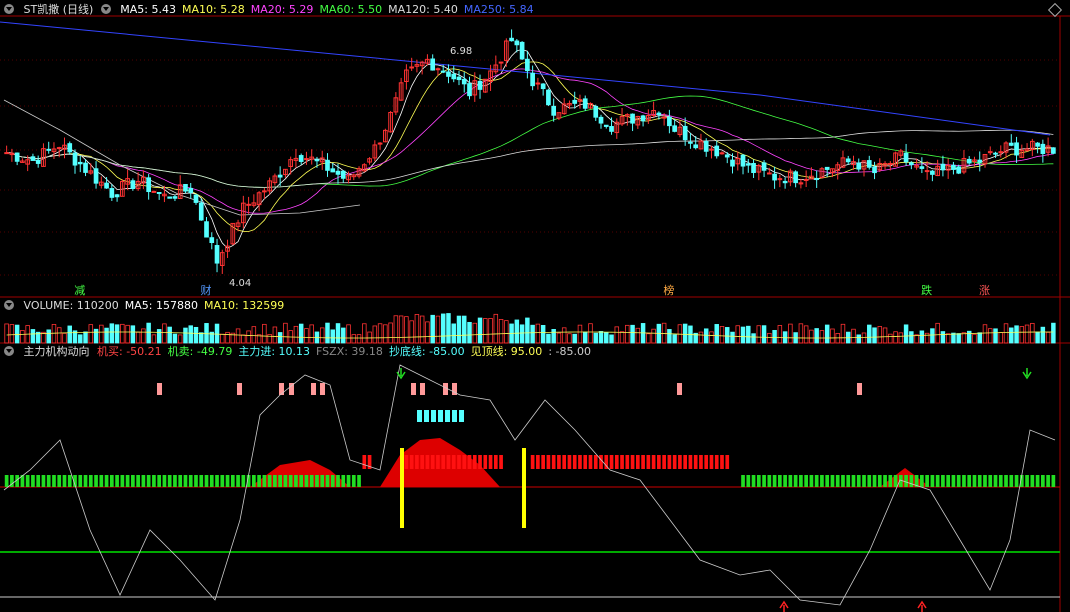 The height and width of the screenshot is (612, 1070). What do you see at coordinates (239, 389) in the screenshot?
I see `indicator-pink-marker` at bounding box center [239, 389].